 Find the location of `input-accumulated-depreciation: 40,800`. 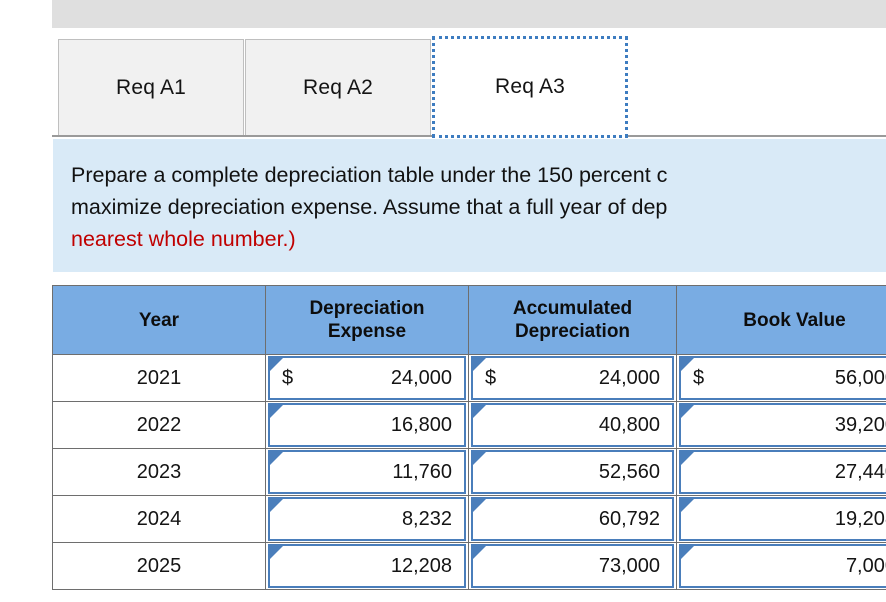

input-accumulated-depreciation: 40,800 is located at coordinates (572, 425).